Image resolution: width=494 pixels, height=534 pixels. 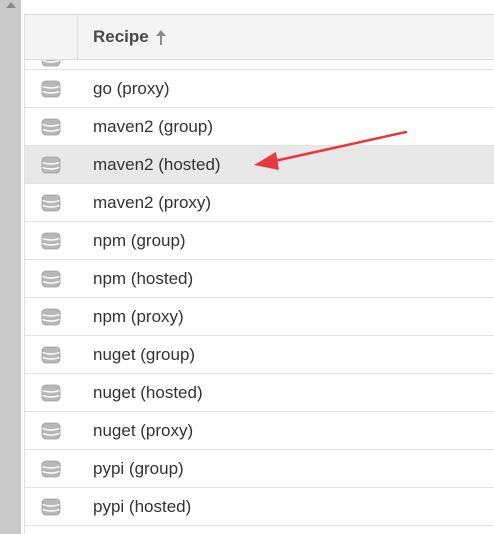 What do you see at coordinates (259, 393) in the screenshot?
I see `recipe-row: nuget (hosted)` at bounding box center [259, 393].